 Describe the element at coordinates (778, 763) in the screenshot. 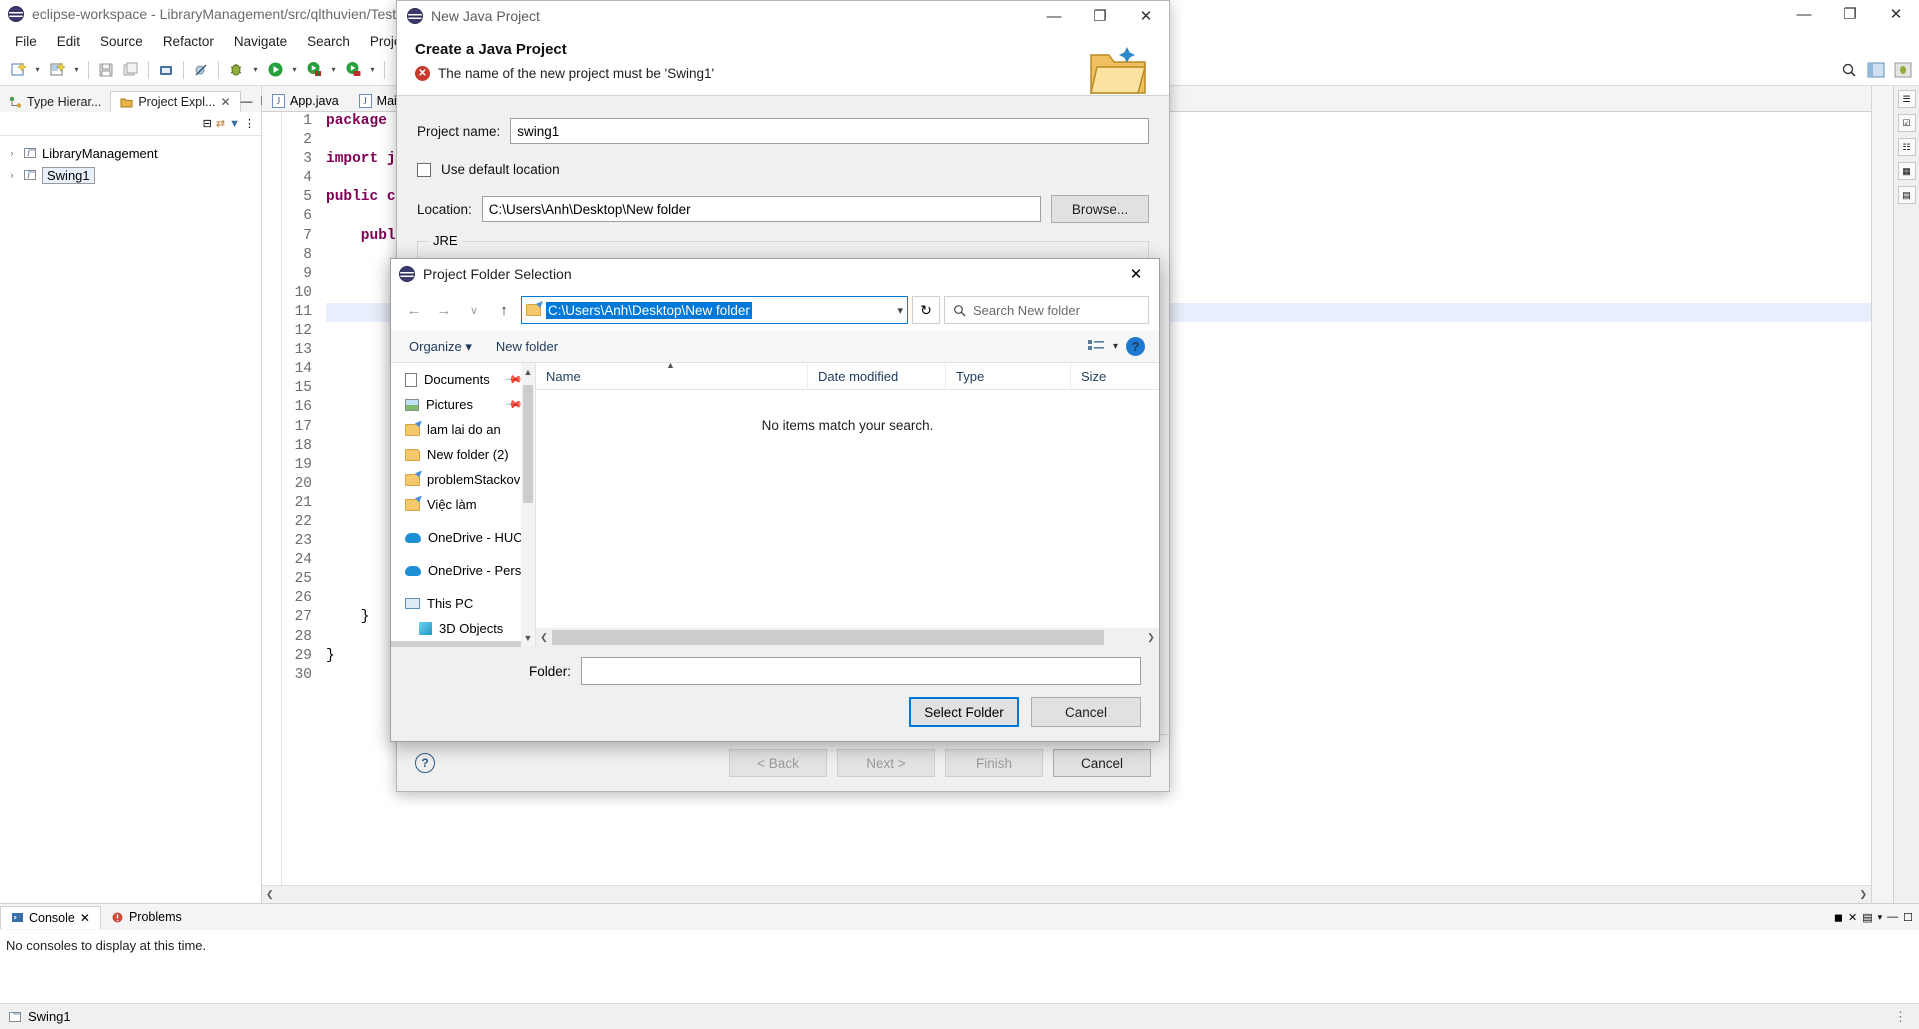

I see `back-button: < Back` at that location.